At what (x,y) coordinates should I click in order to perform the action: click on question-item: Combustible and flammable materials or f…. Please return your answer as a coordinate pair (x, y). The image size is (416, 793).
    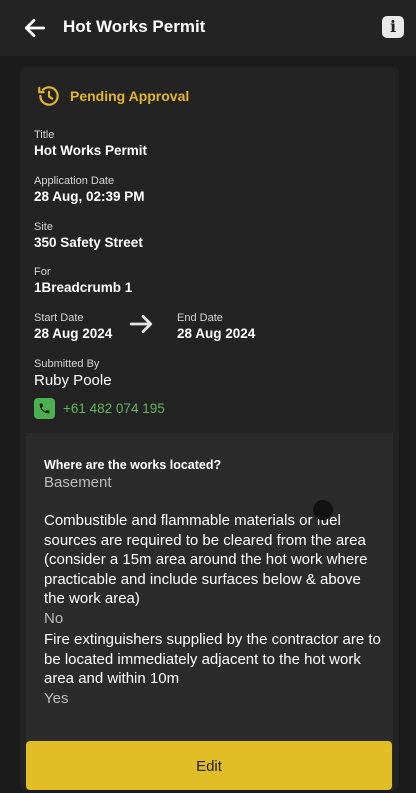
    Looking at the image, I should click on (213, 569).